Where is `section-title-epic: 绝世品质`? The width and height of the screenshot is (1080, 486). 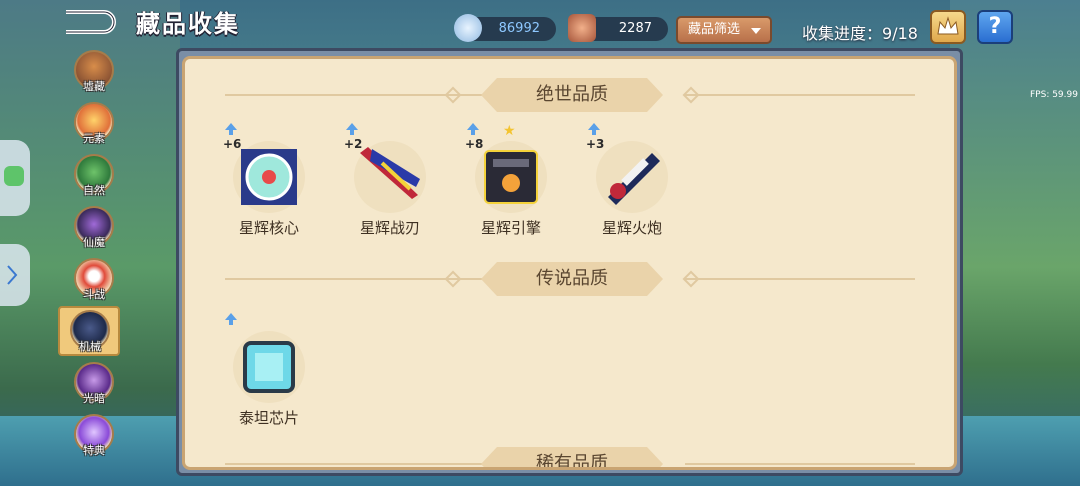
section-title-epic: 绝世品质 is located at coordinates (572, 95).